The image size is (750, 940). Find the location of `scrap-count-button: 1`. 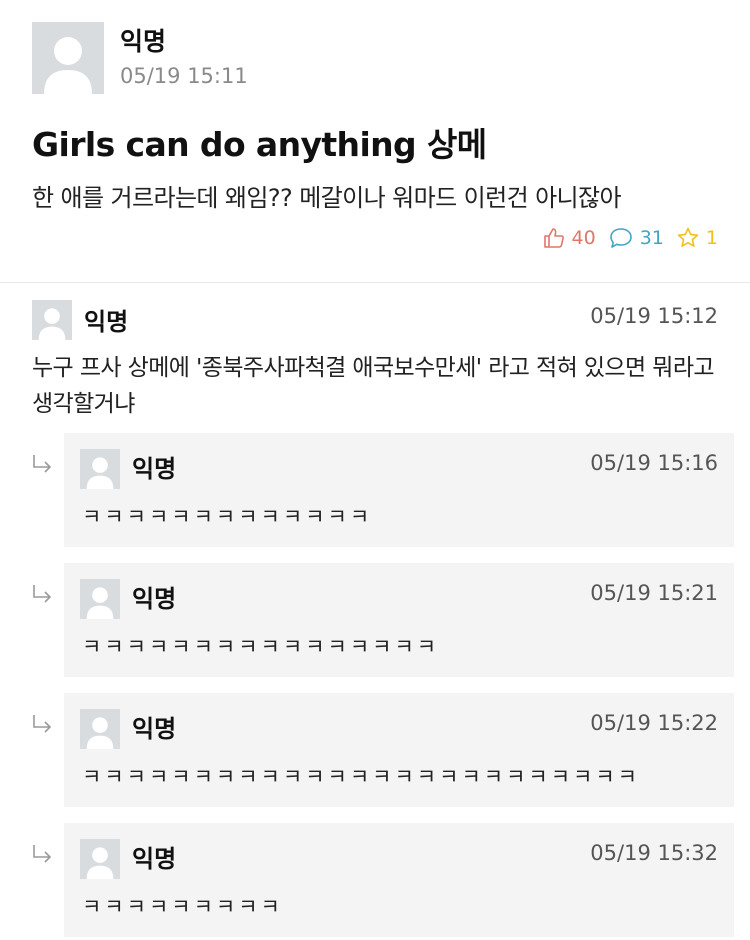

scrap-count-button: 1 is located at coordinates (697, 238).